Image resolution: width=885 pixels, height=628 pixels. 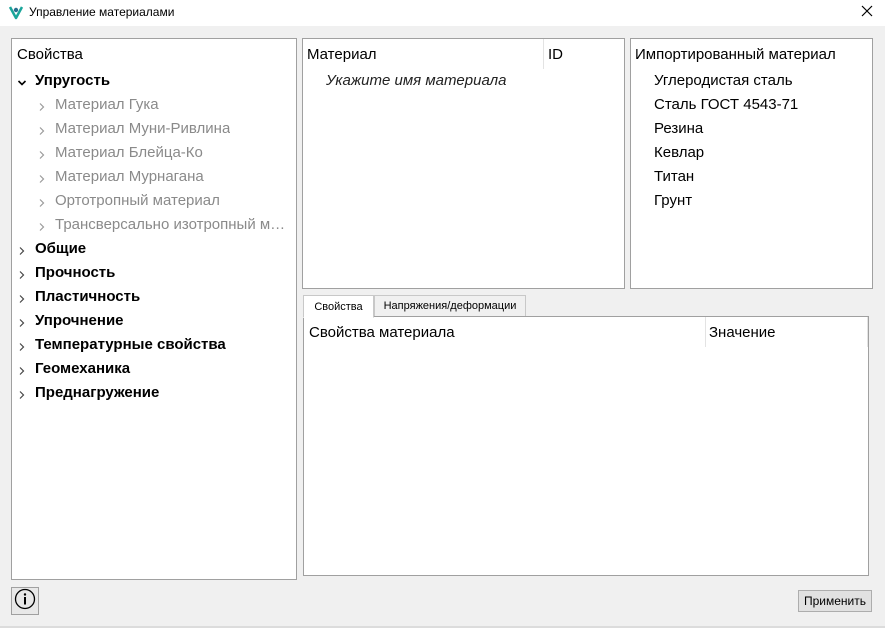 I want to click on tree-item-murnaghan: Материал Мурнагана, so click(x=154, y=176).